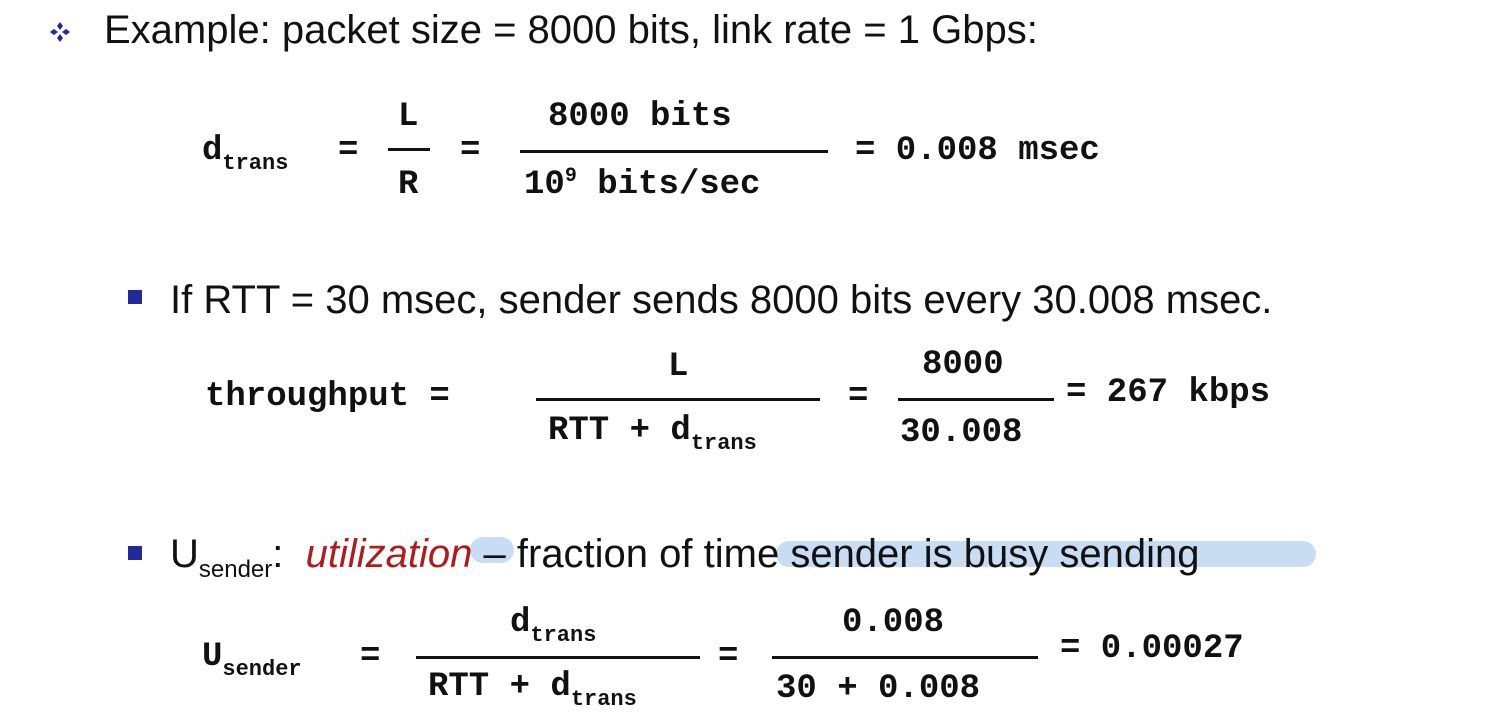  What do you see at coordinates (389, 554) in the screenshot?
I see `utilization-term: utilization` at bounding box center [389, 554].